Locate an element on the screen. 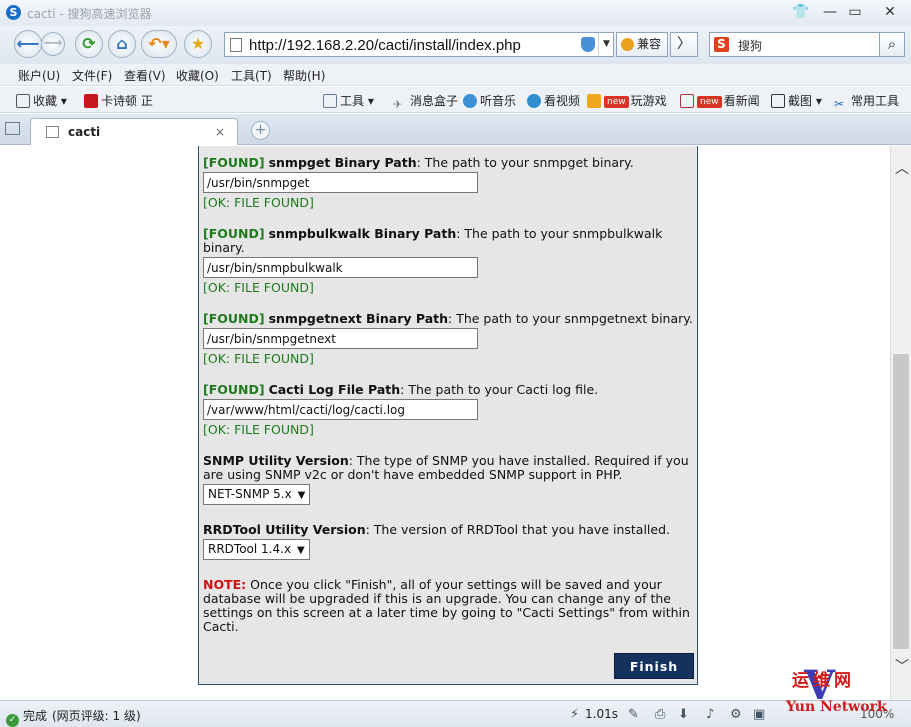  sidebar-toggle-icon is located at coordinates (12, 128).